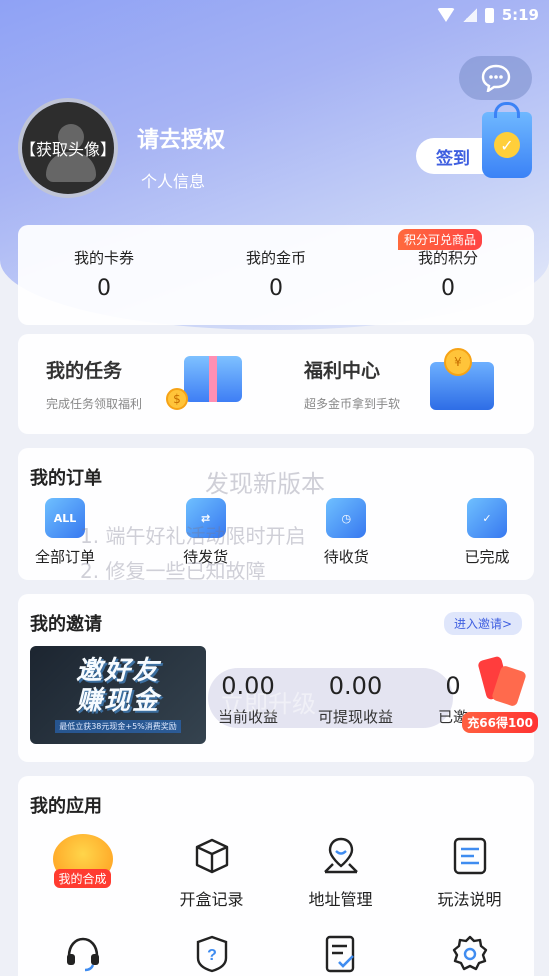 The width and height of the screenshot is (549, 976). What do you see at coordinates (173, 180) in the screenshot?
I see `personal-info-link: 个人信息` at bounding box center [173, 180].